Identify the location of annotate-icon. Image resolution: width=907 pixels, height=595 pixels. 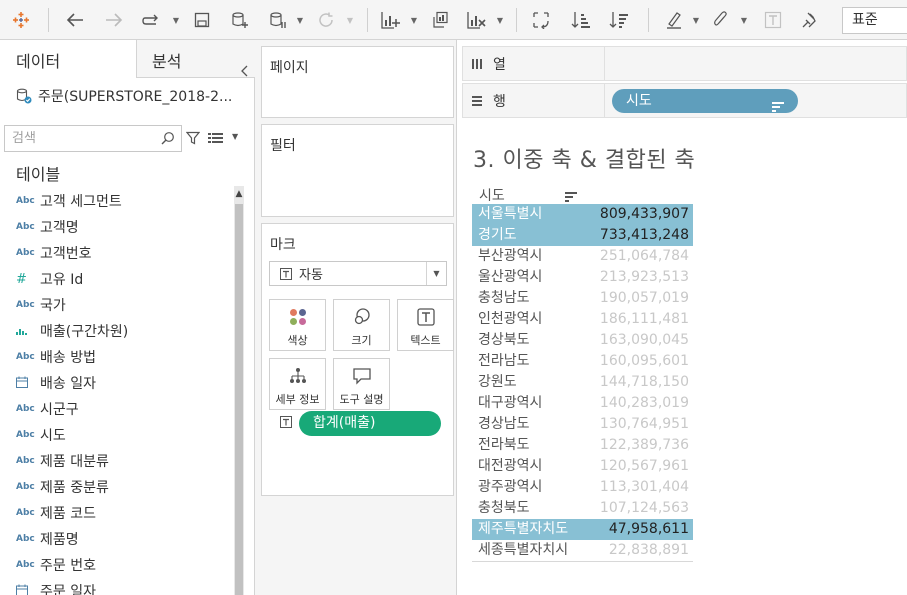
(720, 20).